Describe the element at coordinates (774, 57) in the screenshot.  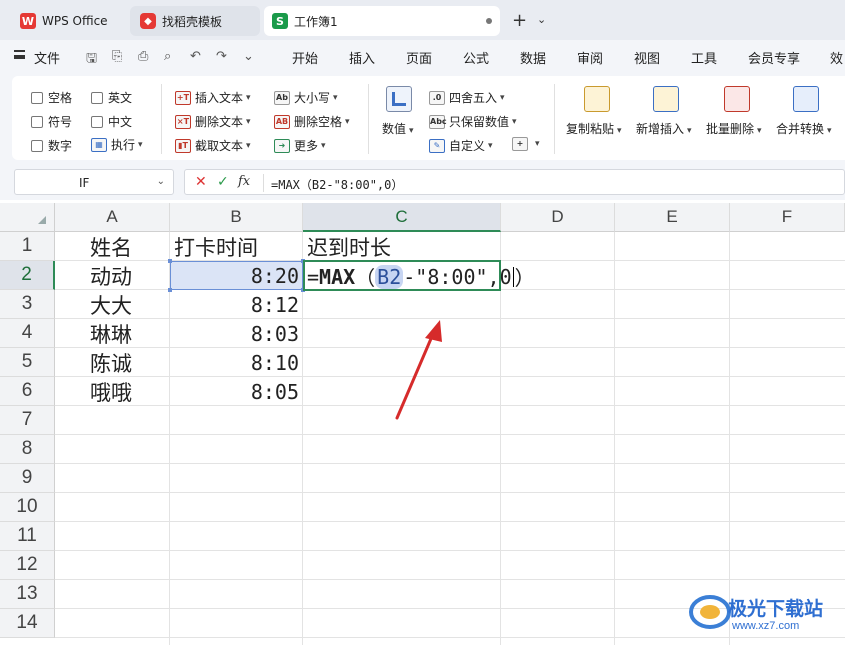
I see `menu-member: 会员专享` at that location.